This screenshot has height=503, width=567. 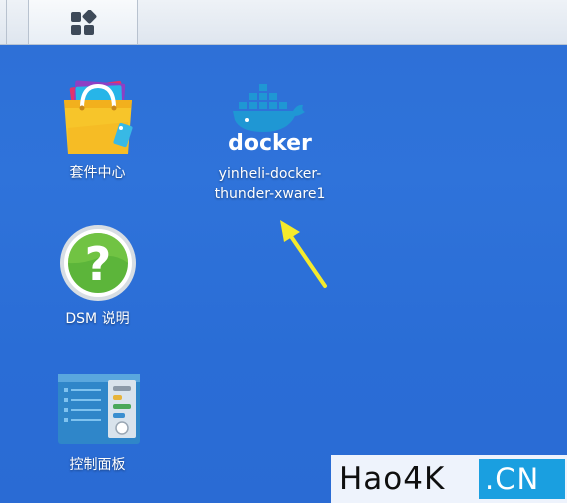 What do you see at coordinates (283, 22) in the screenshot?
I see `taskbar` at bounding box center [283, 22].